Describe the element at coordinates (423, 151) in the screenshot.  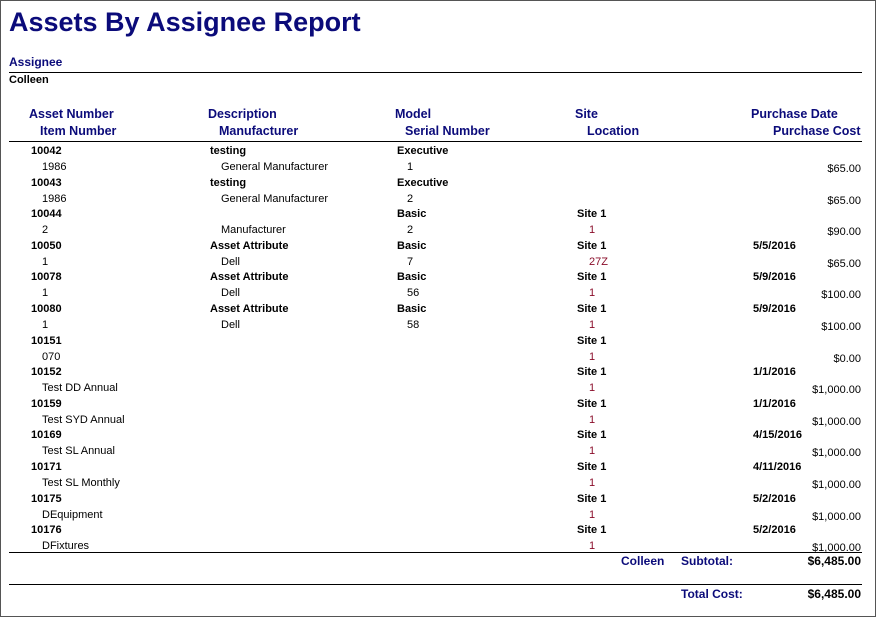
I see `cell-model: Executive` at that location.